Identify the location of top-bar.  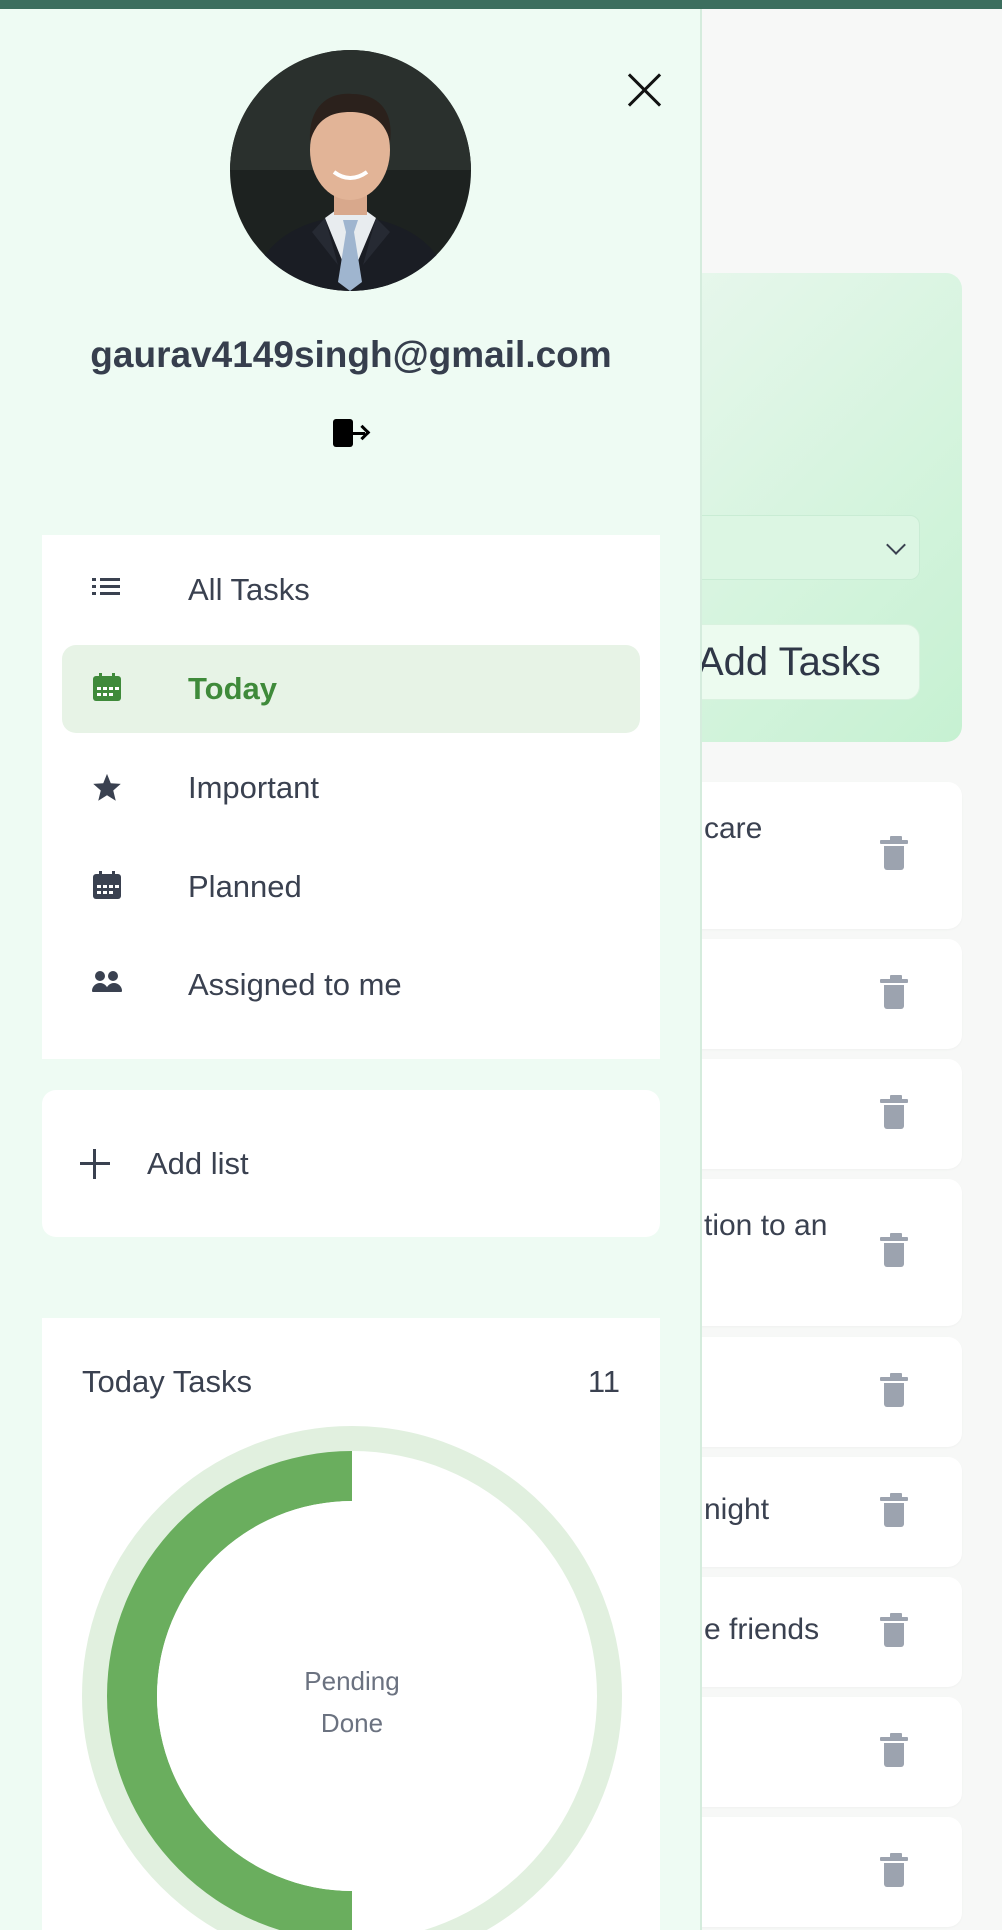
(501, 4).